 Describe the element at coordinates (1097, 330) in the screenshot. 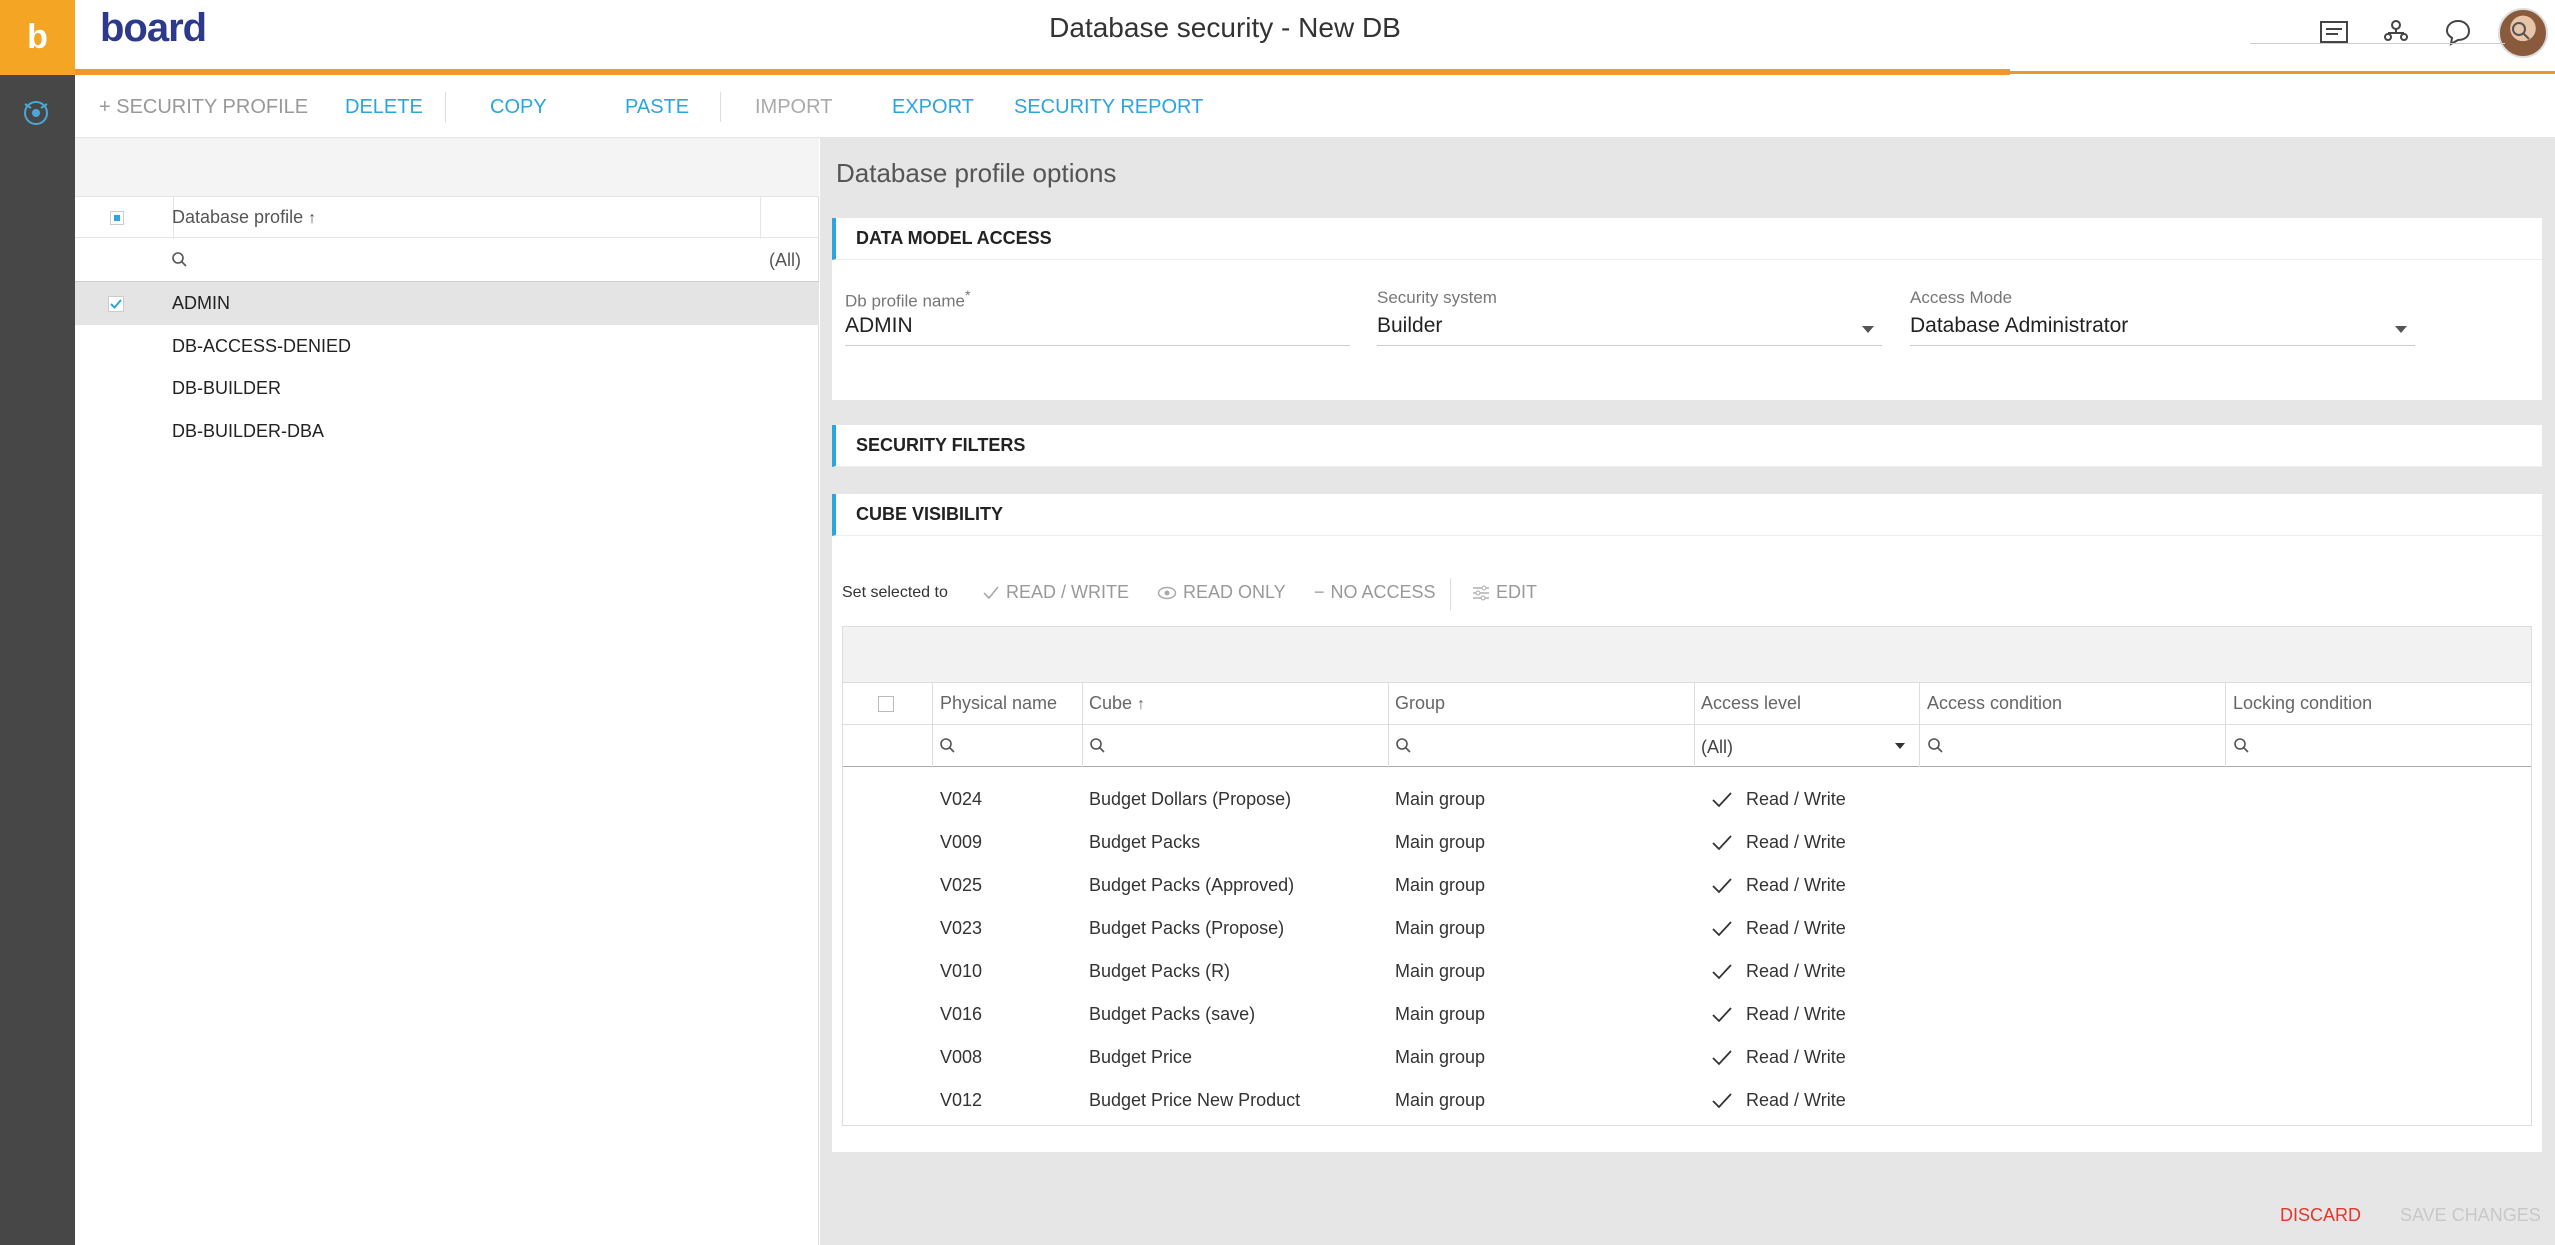

I see `db-profile-name-field: ADMIN` at that location.